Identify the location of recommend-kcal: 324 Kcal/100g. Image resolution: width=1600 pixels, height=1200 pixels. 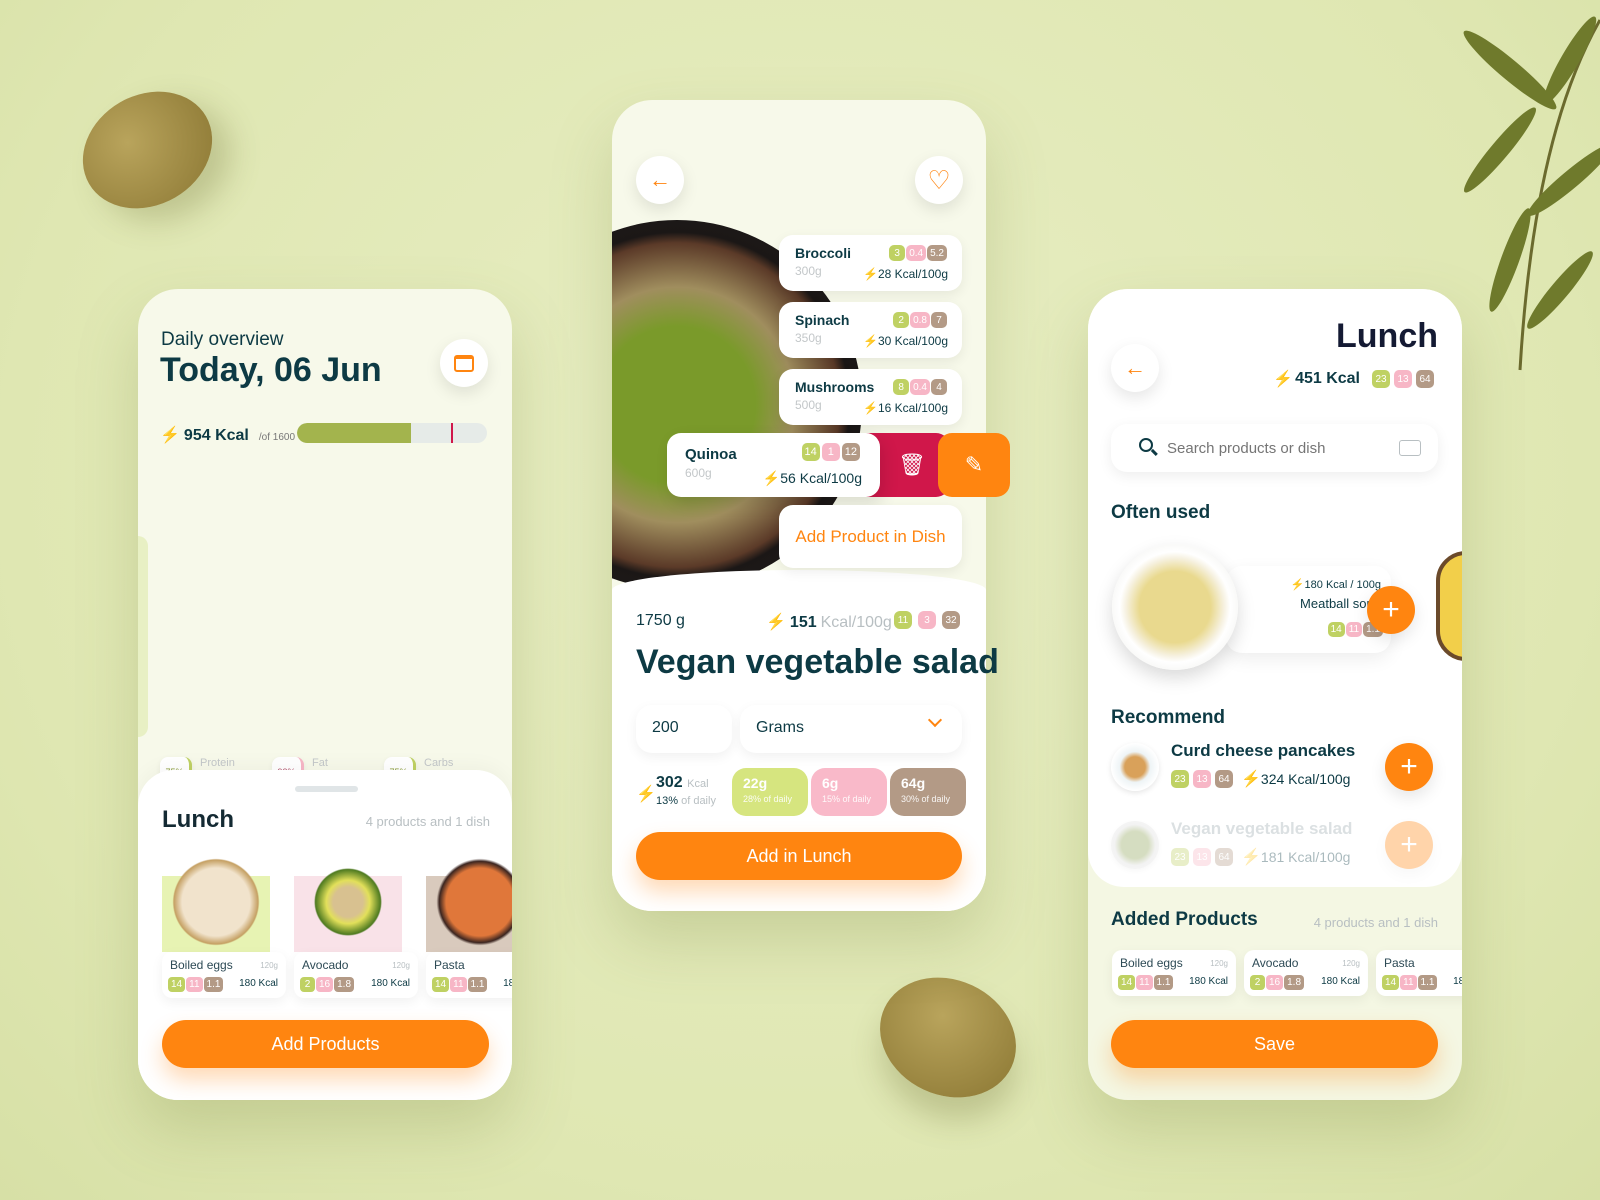
(1305, 779).